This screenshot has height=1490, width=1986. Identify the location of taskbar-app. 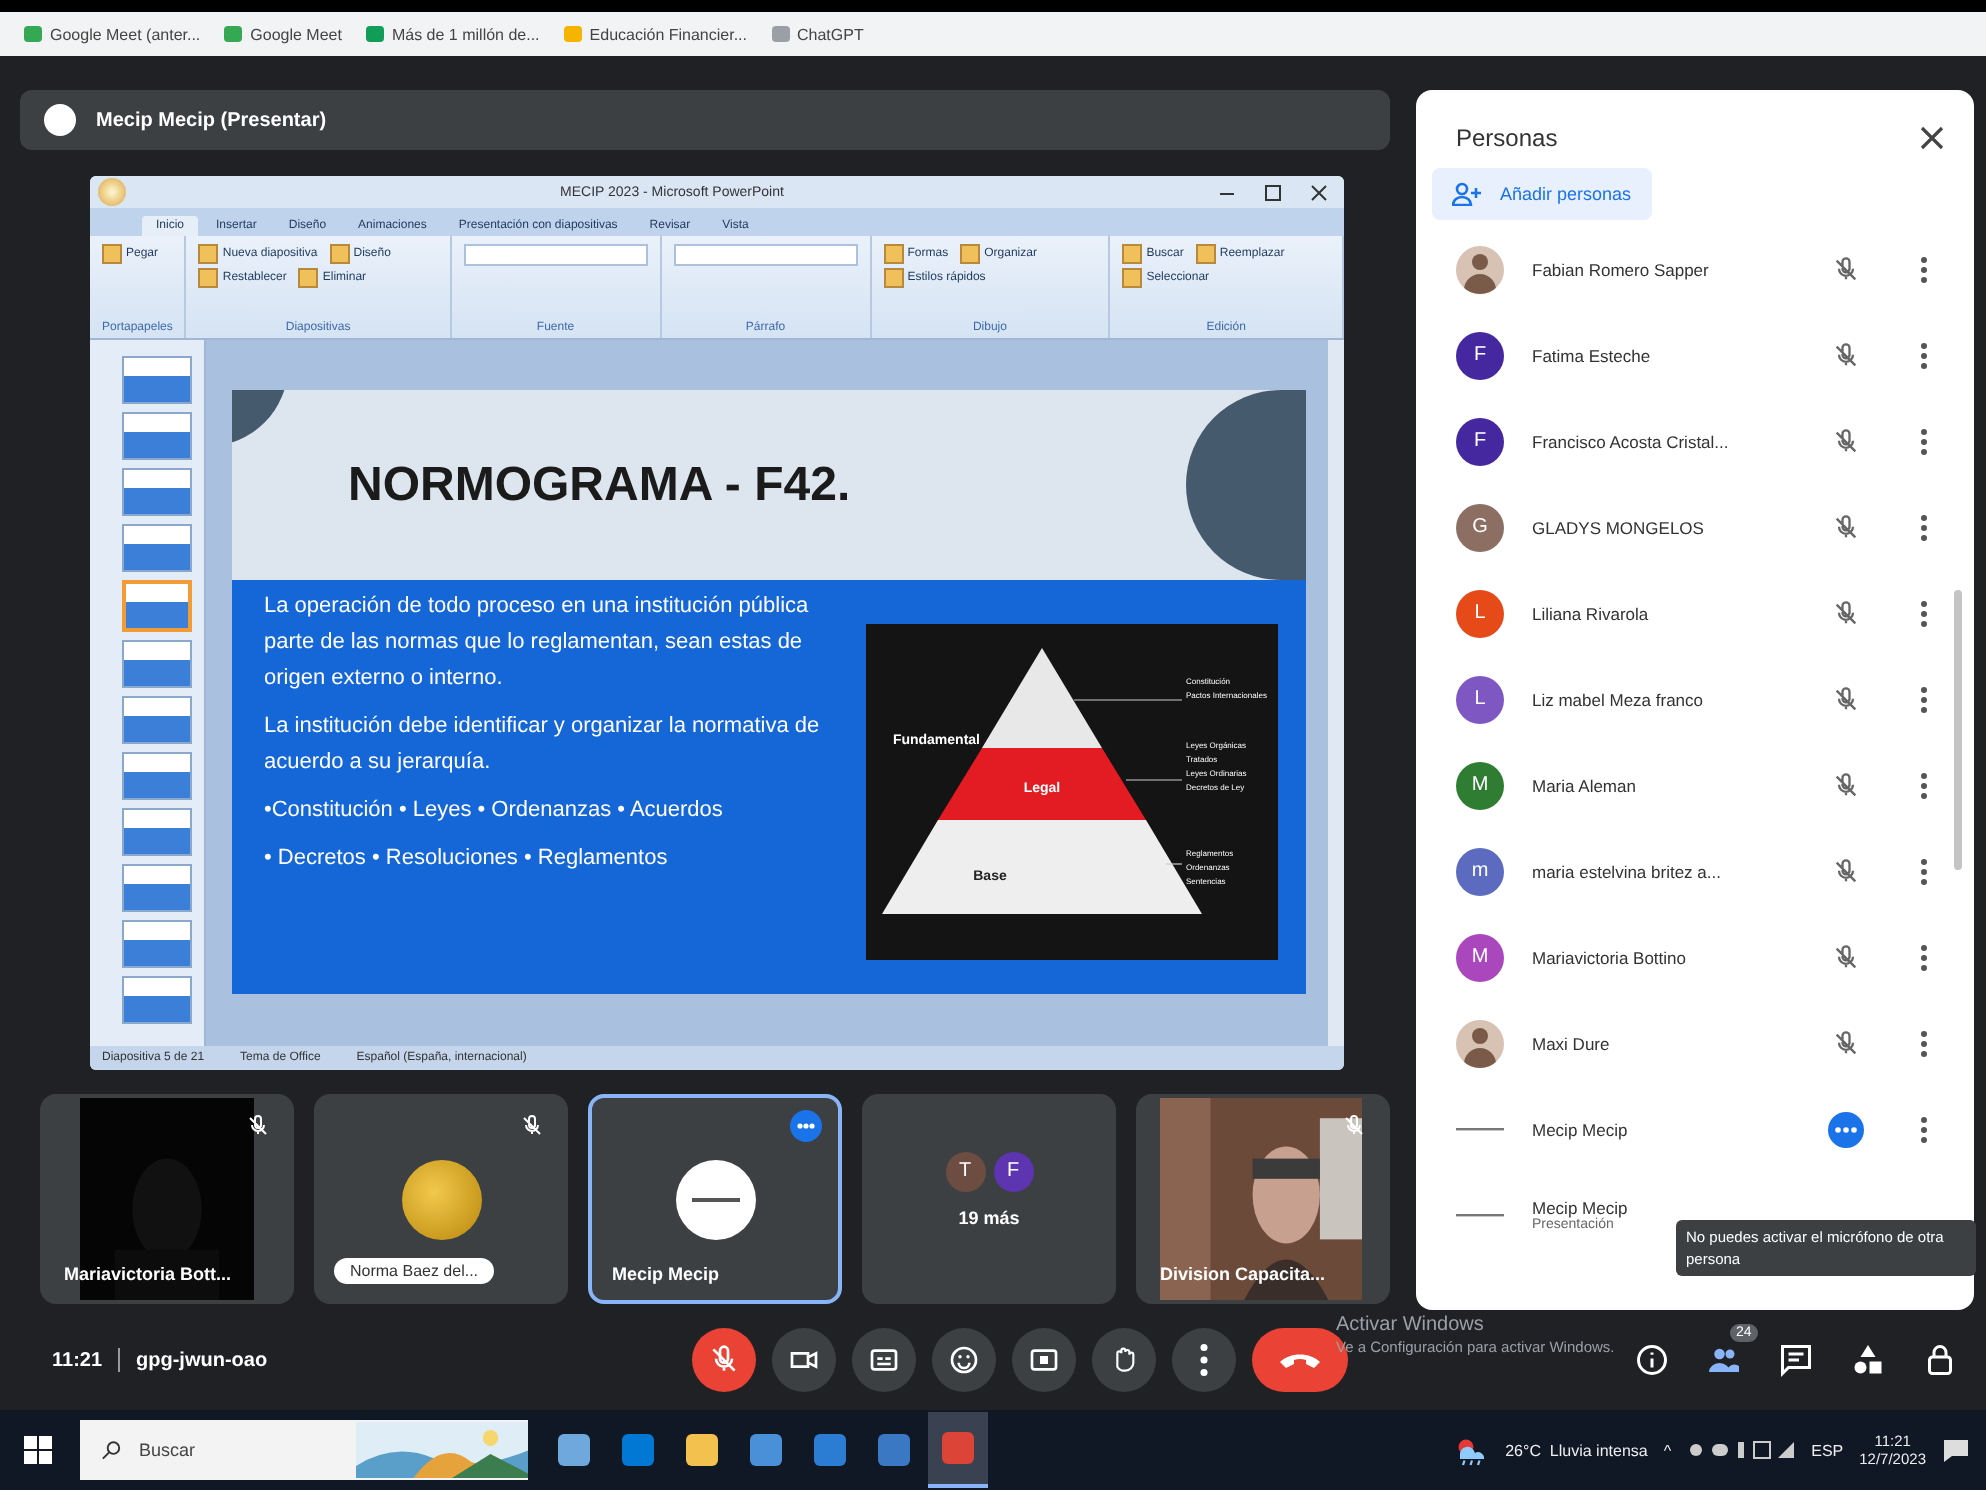
(958, 1450).